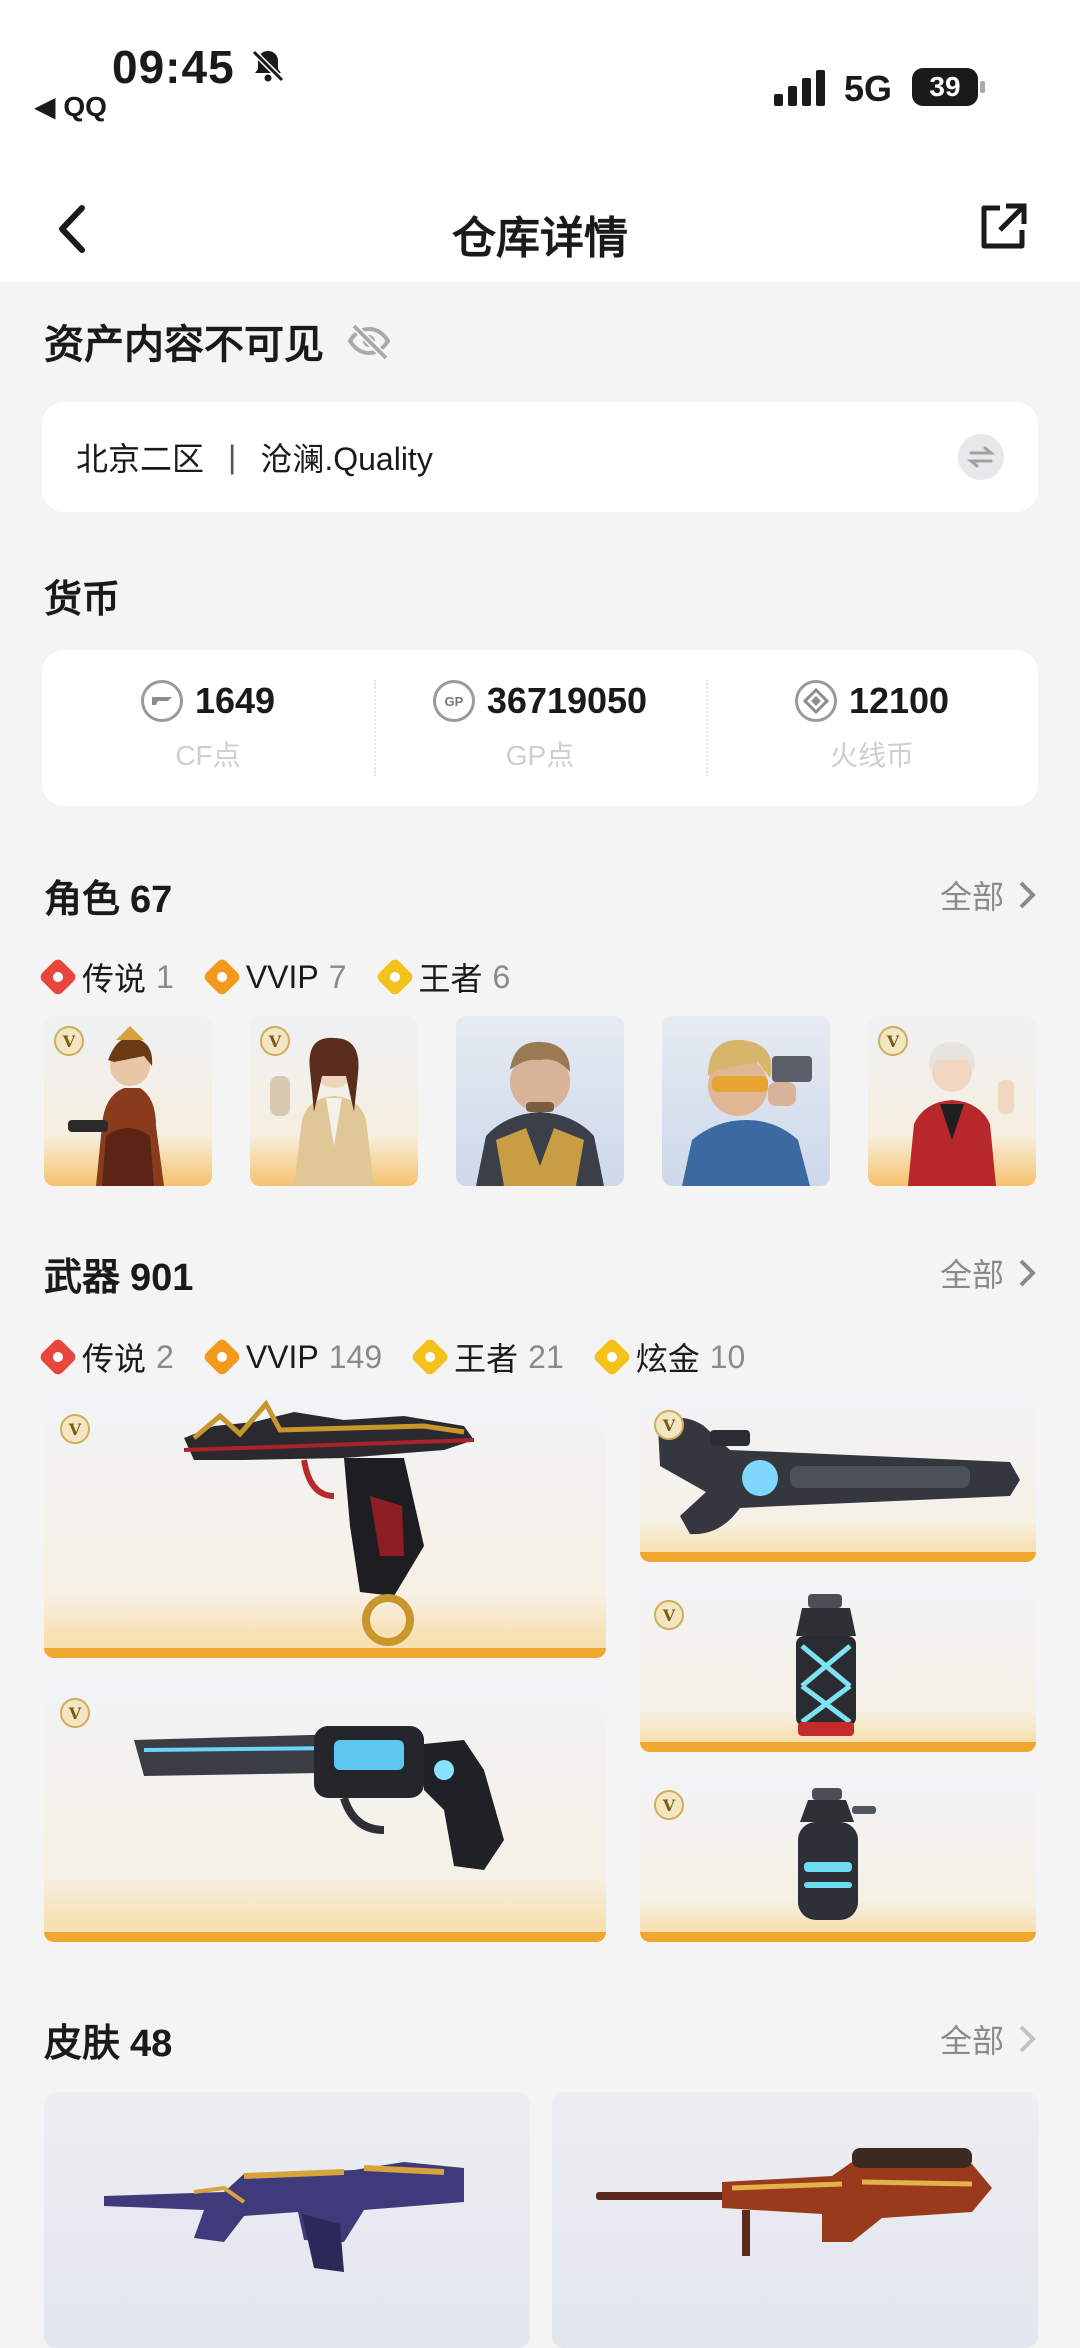  What do you see at coordinates (815, 701) in the screenshot?
I see `firewire-coin-icon` at bounding box center [815, 701].